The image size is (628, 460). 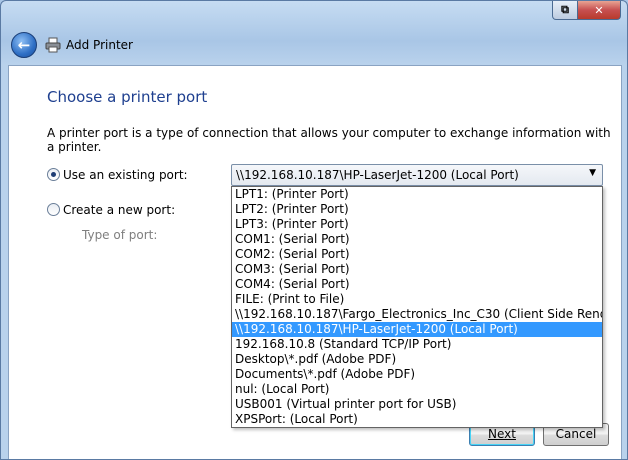 What do you see at coordinates (417, 374) in the screenshot?
I see `port-option: Documents\*.pdf (Adobe PDF)` at bounding box center [417, 374].